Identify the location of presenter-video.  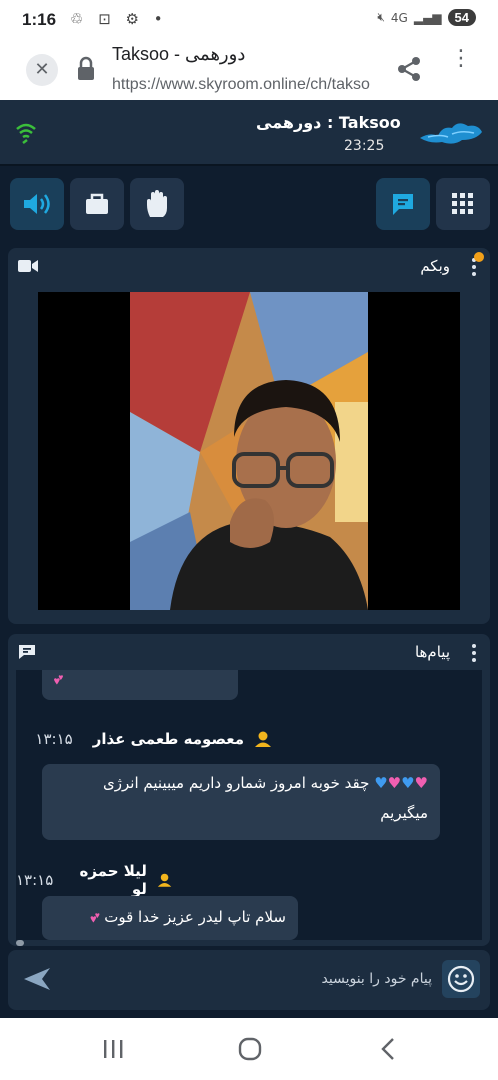
(249, 451).